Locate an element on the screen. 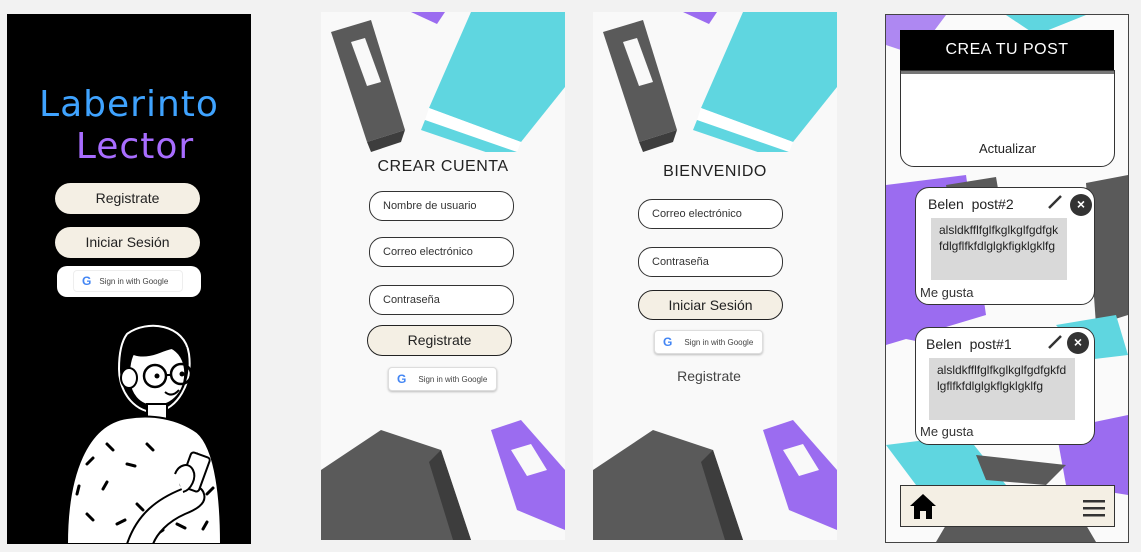  post-title: post#1 is located at coordinates (990, 344).